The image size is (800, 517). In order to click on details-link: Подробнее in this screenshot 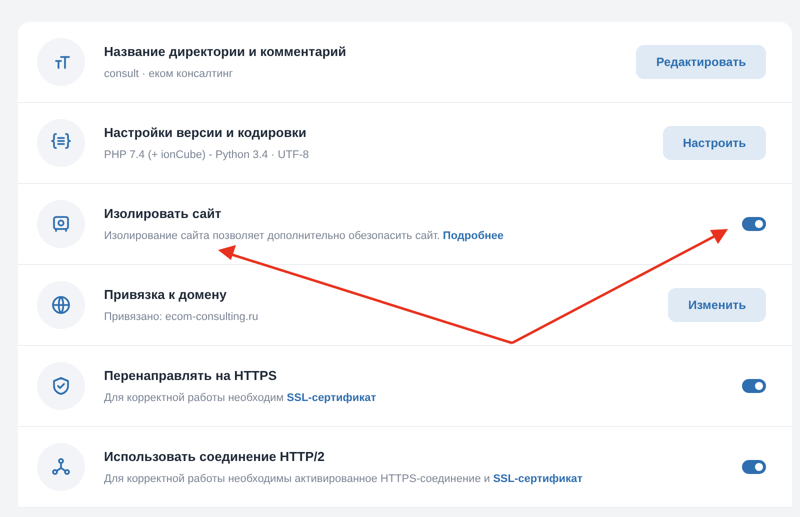, I will do `click(473, 236)`.